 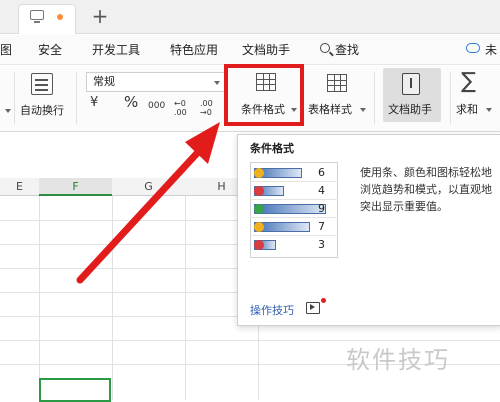 What do you see at coordinates (411, 84) in the screenshot?
I see `doc-assistant-icon` at bounding box center [411, 84].